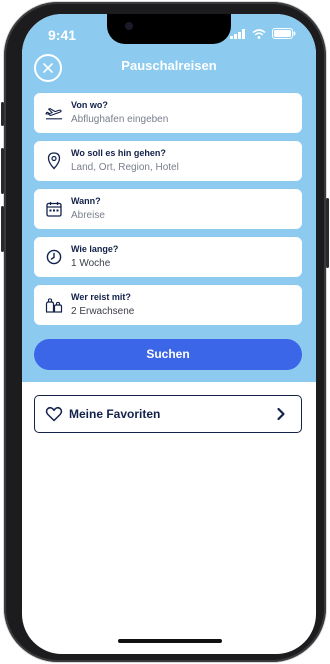 This screenshot has height=664, width=330. What do you see at coordinates (2, 229) in the screenshot?
I see `side-button-volume-down` at bounding box center [2, 229].